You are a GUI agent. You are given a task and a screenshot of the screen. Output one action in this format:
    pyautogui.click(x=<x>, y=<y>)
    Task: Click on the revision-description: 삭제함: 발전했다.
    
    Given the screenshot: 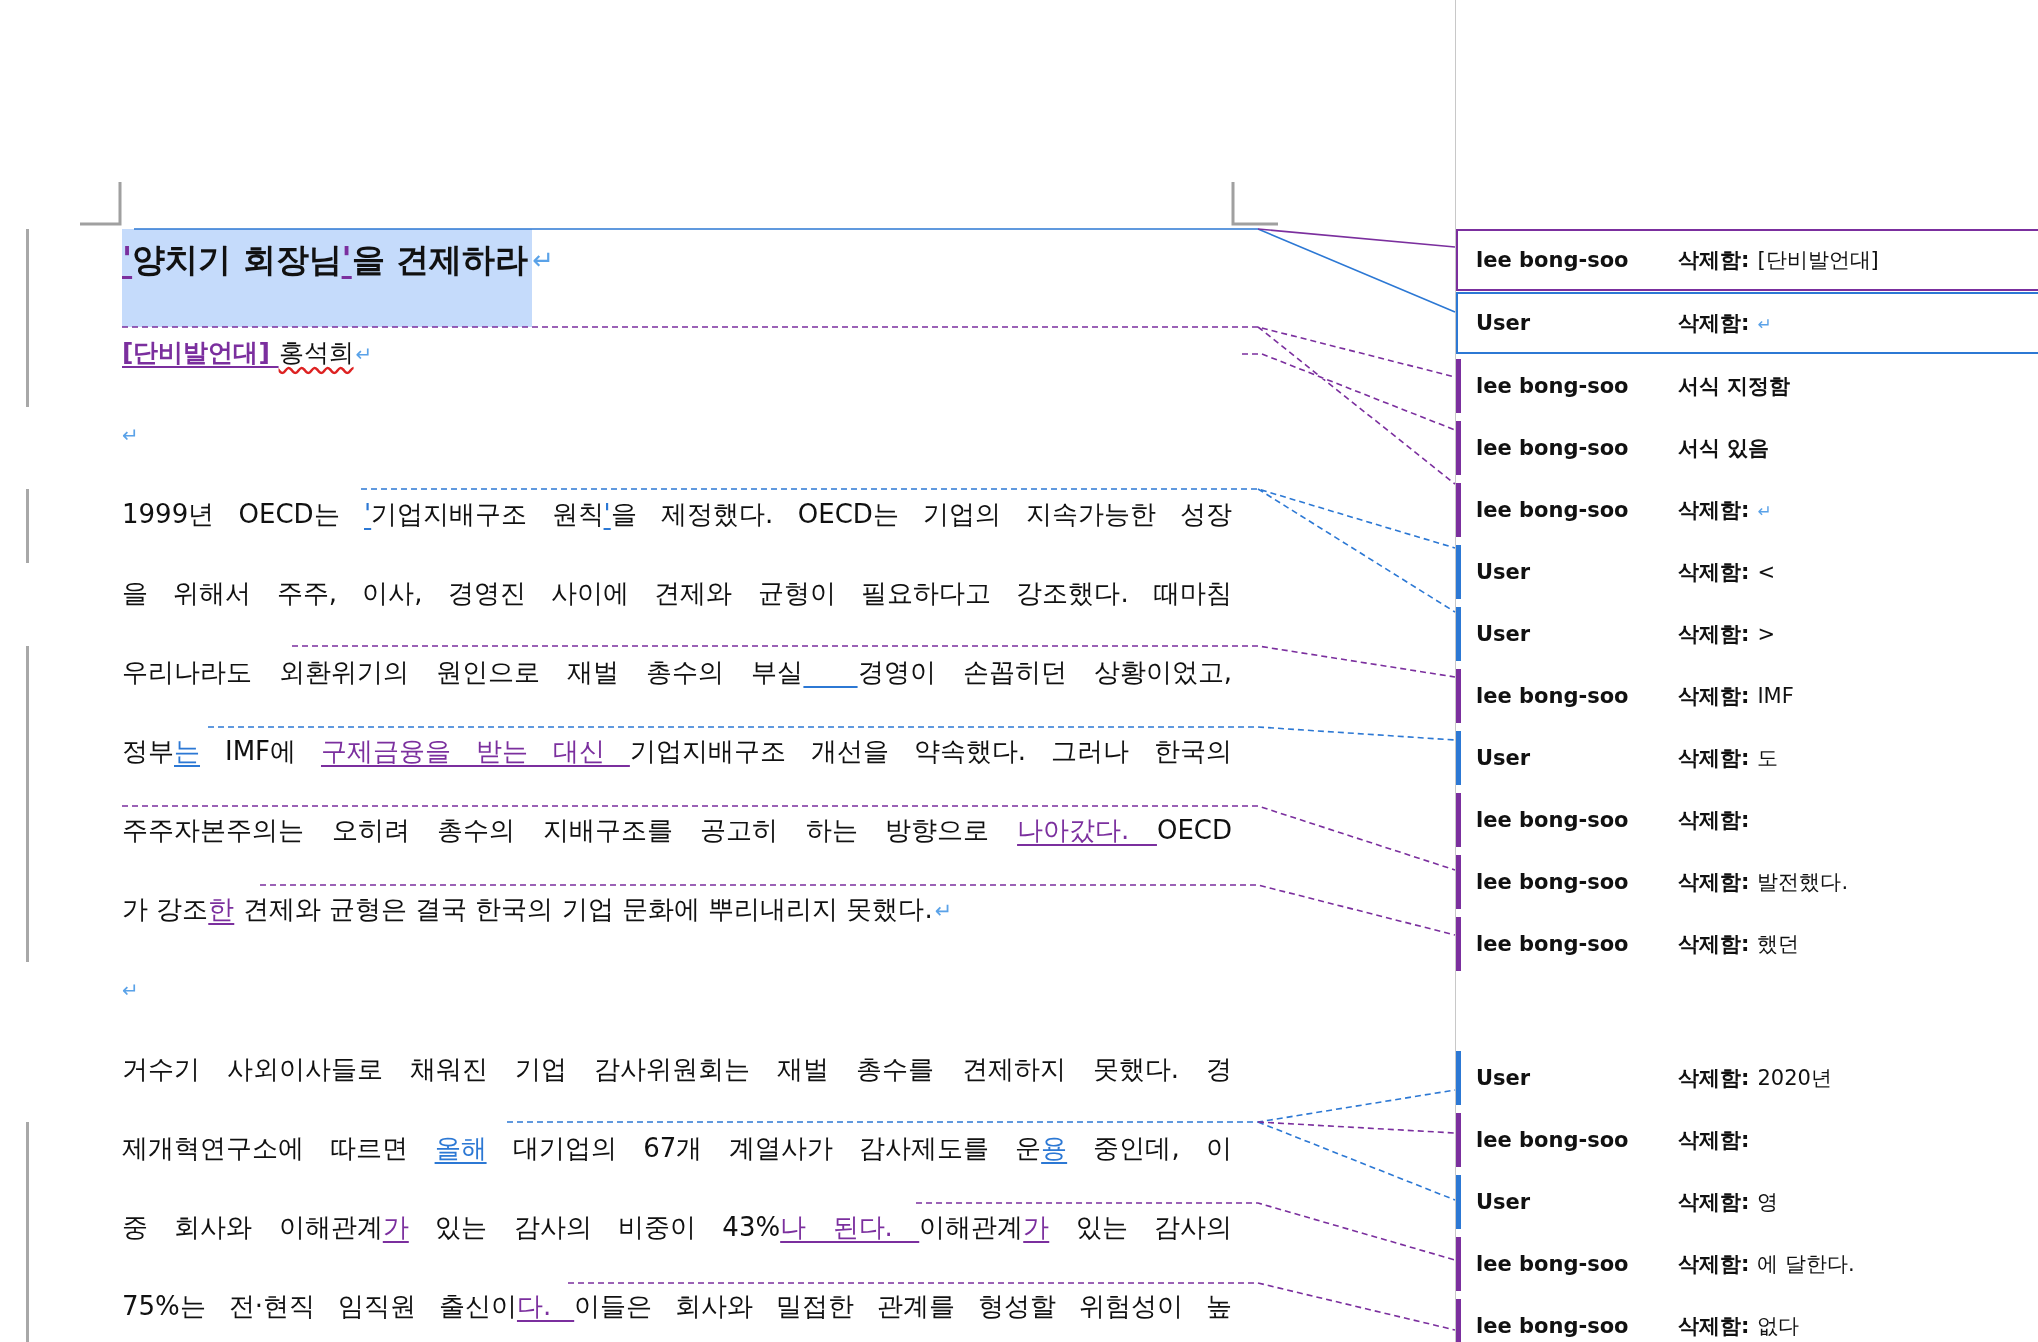 What is the action you would take?
    pyautogui.click(x=1763, y=882)
    